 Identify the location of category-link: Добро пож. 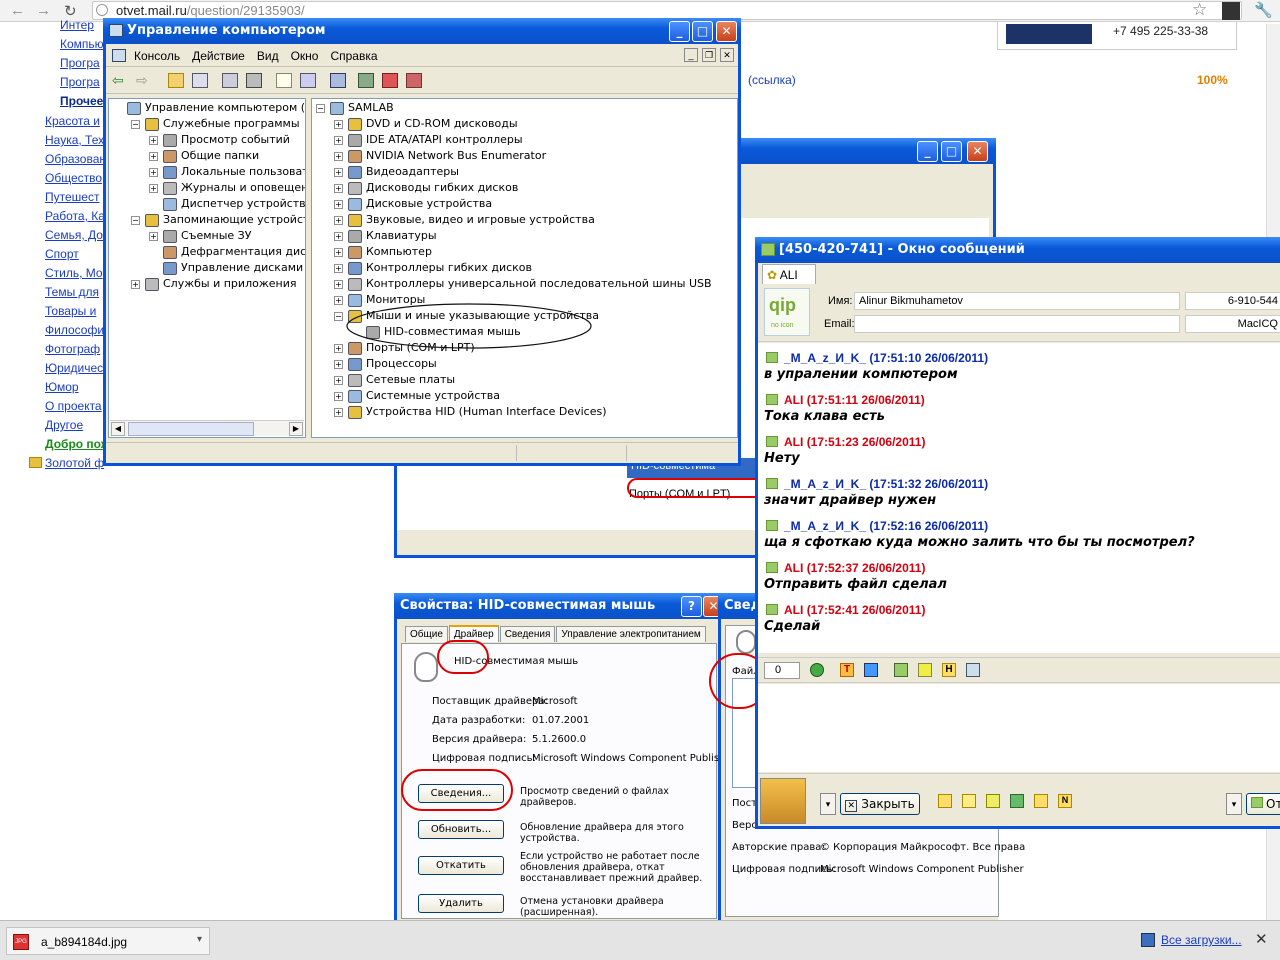
(77, 444).